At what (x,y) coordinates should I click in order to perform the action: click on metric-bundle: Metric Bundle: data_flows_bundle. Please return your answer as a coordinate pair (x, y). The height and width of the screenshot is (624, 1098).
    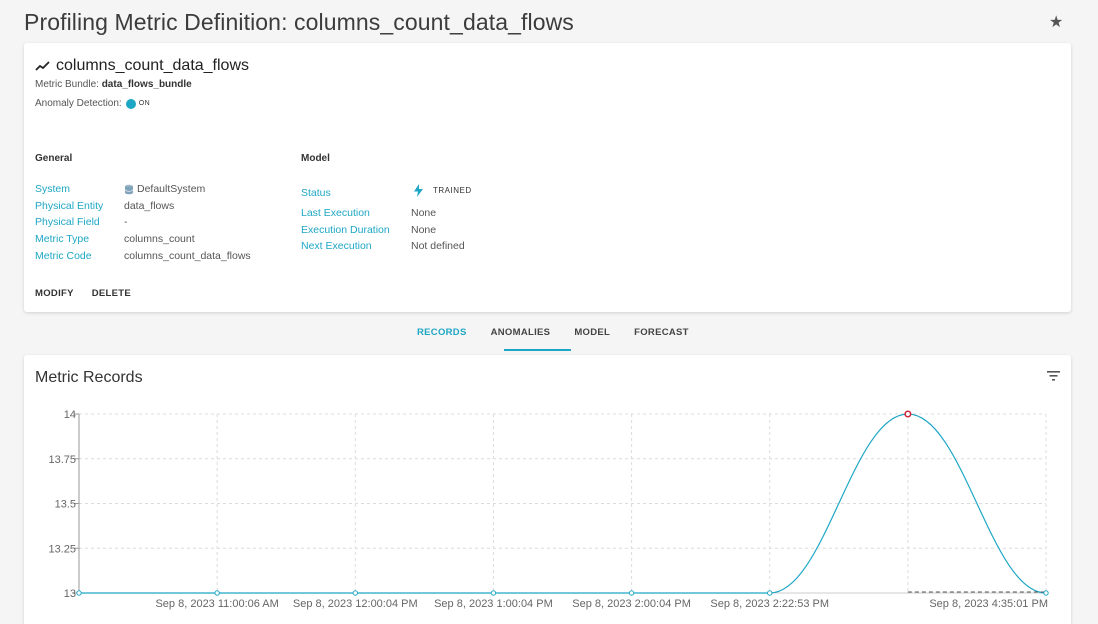
    Looking at the image, I should click on (113, 84).